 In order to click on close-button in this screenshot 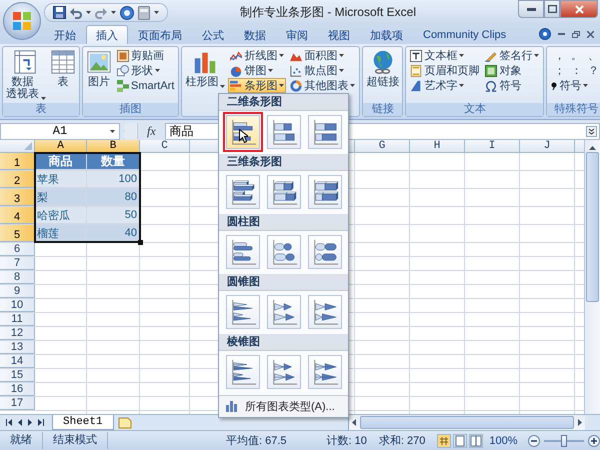, I will do `click(579, 9)`.